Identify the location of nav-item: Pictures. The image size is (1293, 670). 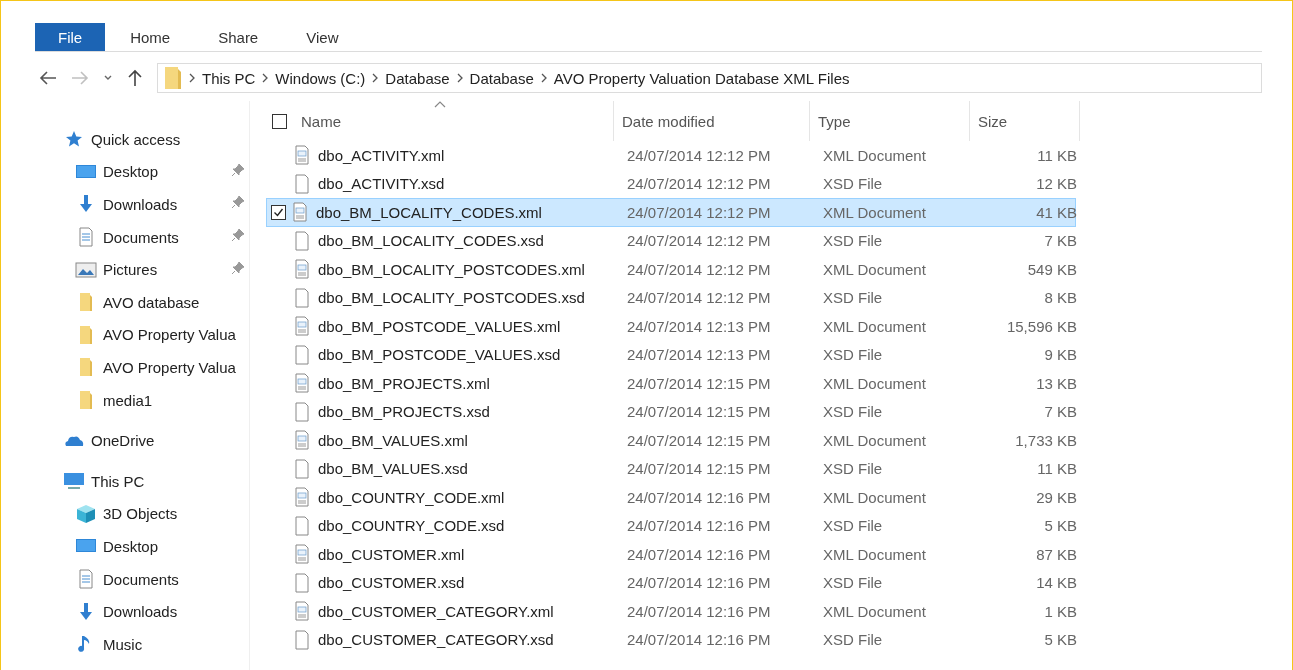
(142, 269).